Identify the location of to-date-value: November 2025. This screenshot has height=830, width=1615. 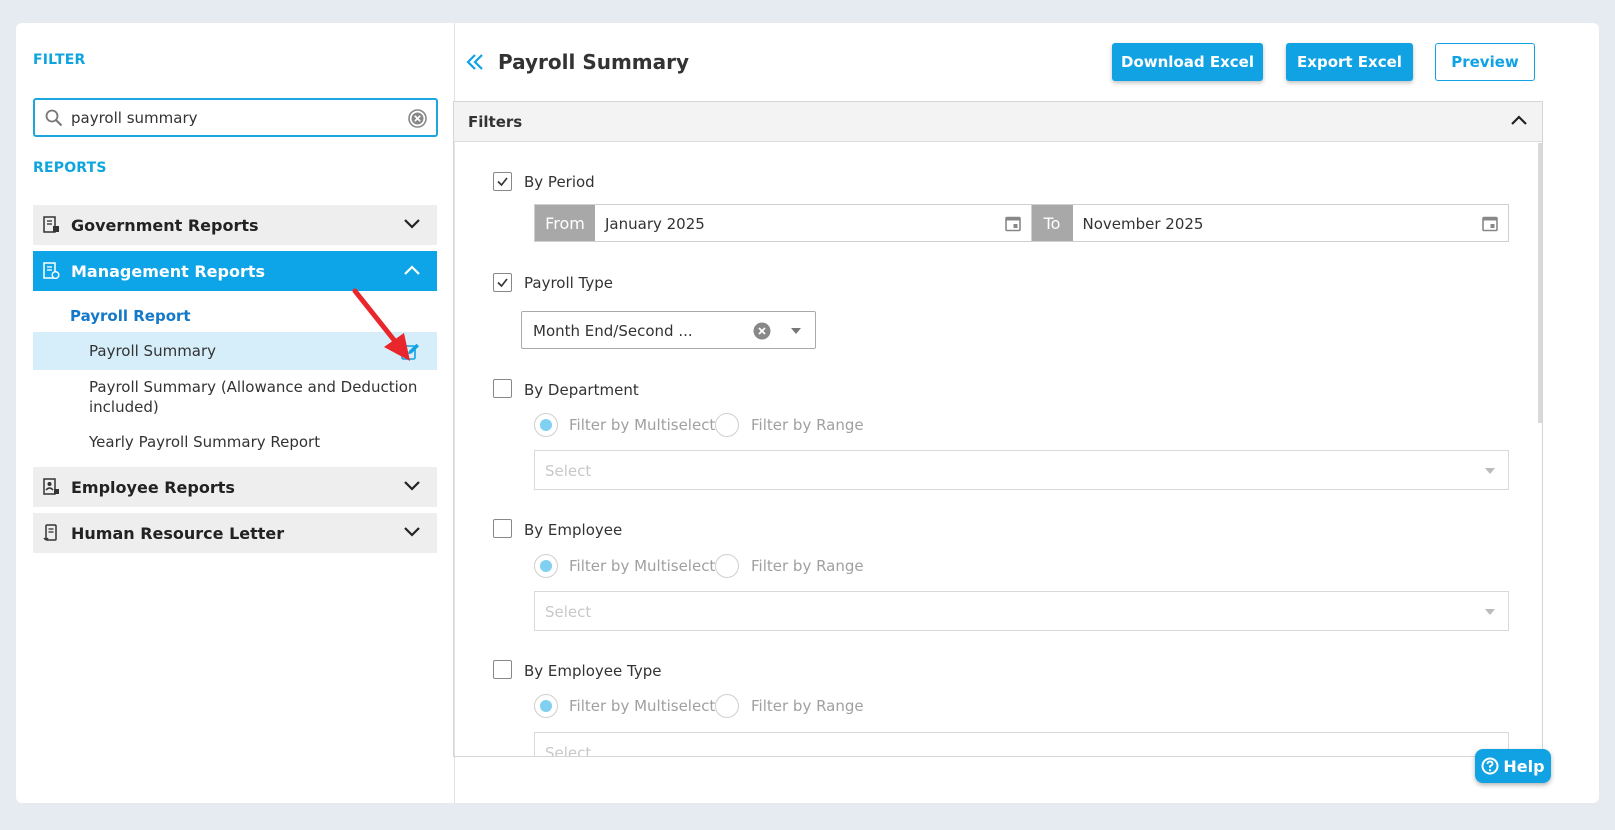
(1143, 224).